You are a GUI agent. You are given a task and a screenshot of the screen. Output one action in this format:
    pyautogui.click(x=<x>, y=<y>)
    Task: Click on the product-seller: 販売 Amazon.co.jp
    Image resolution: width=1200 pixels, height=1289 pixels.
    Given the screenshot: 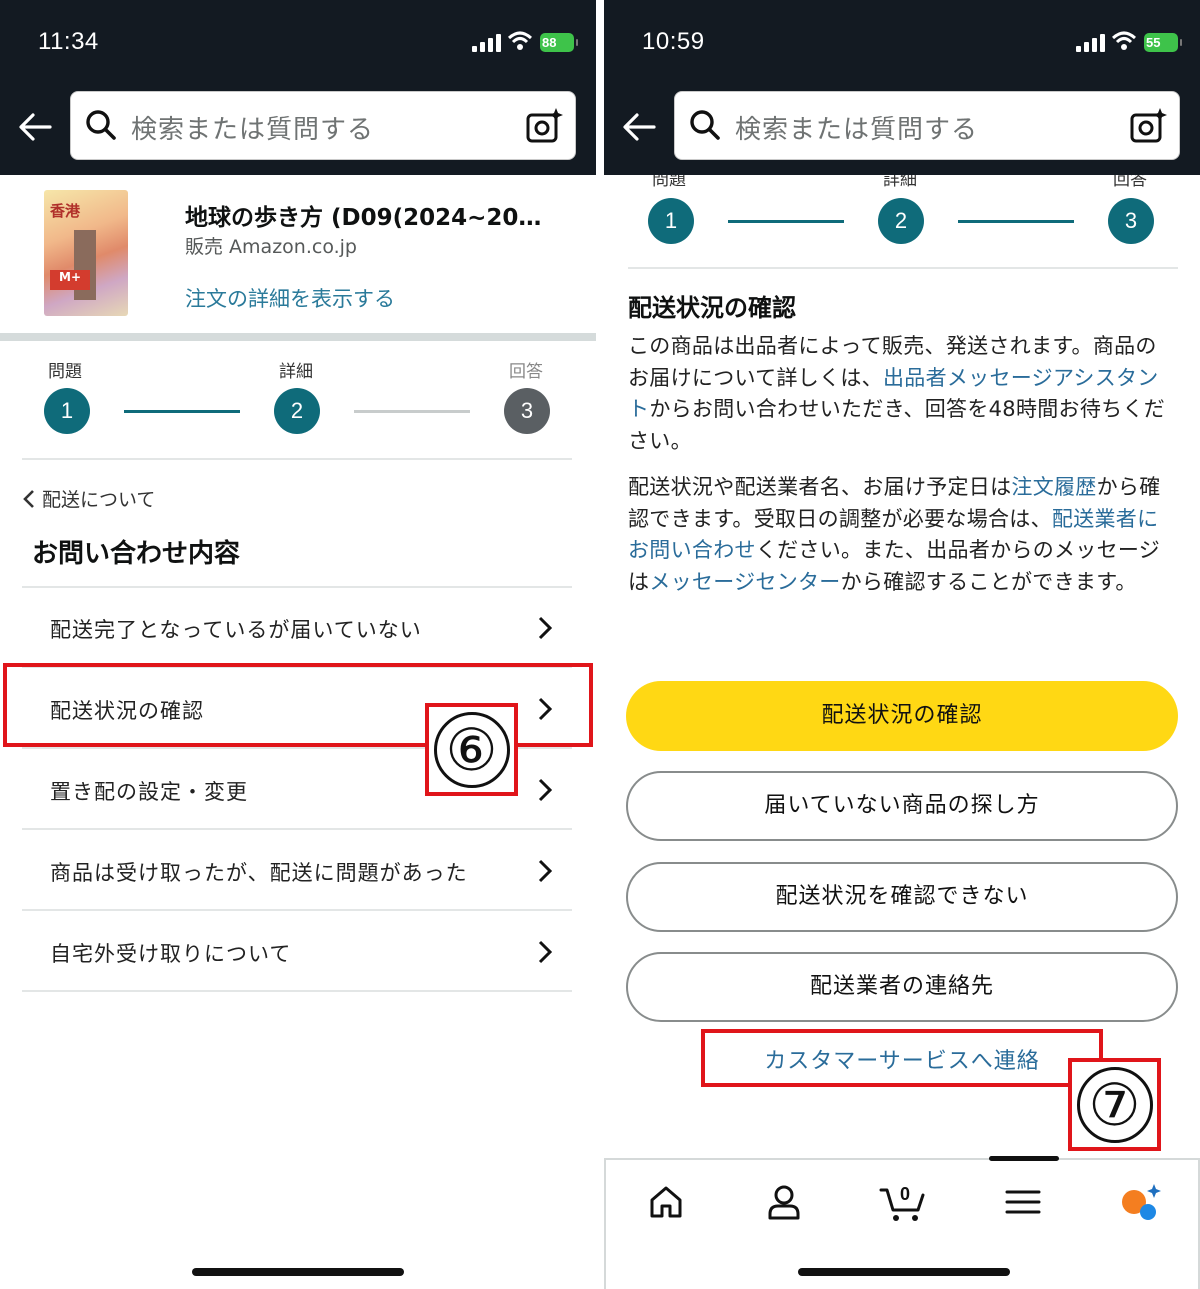 What is the action you would take?
    pyautogui.click(x=271, y=247)
    